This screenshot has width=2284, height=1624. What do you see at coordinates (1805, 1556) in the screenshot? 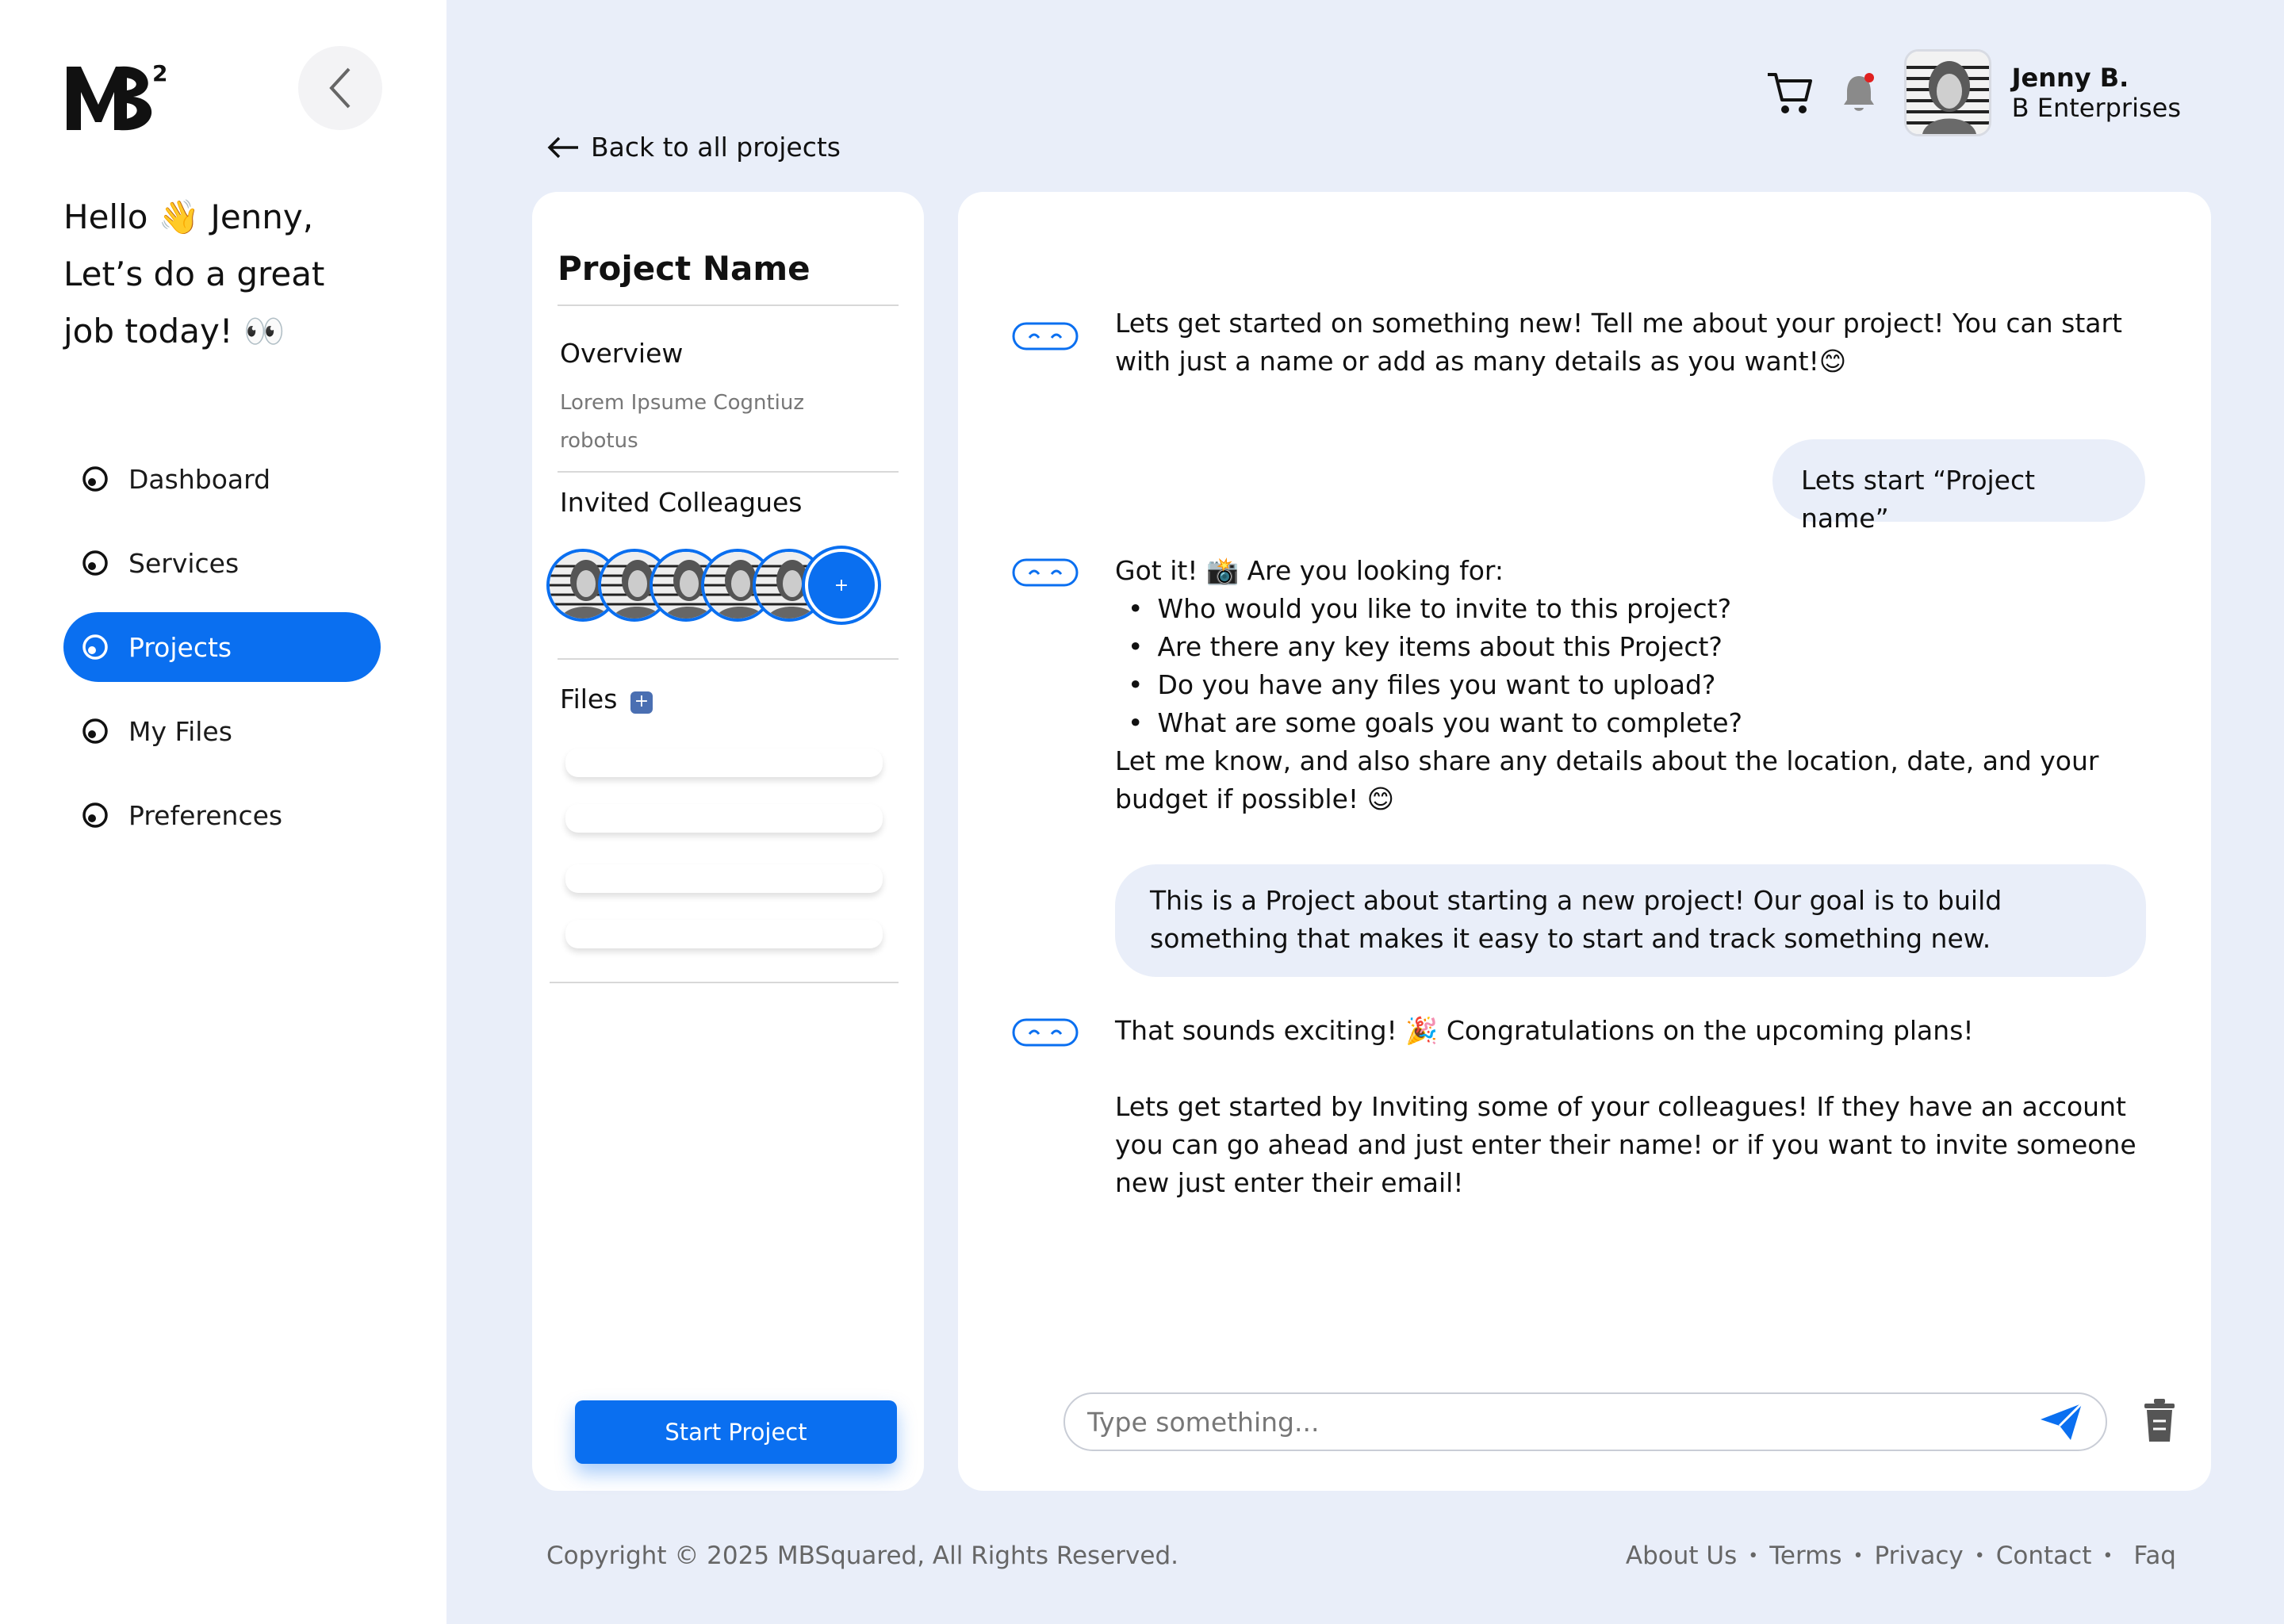
I see `footer-link-terms: Terms` at bounding box center [1805, 1556].